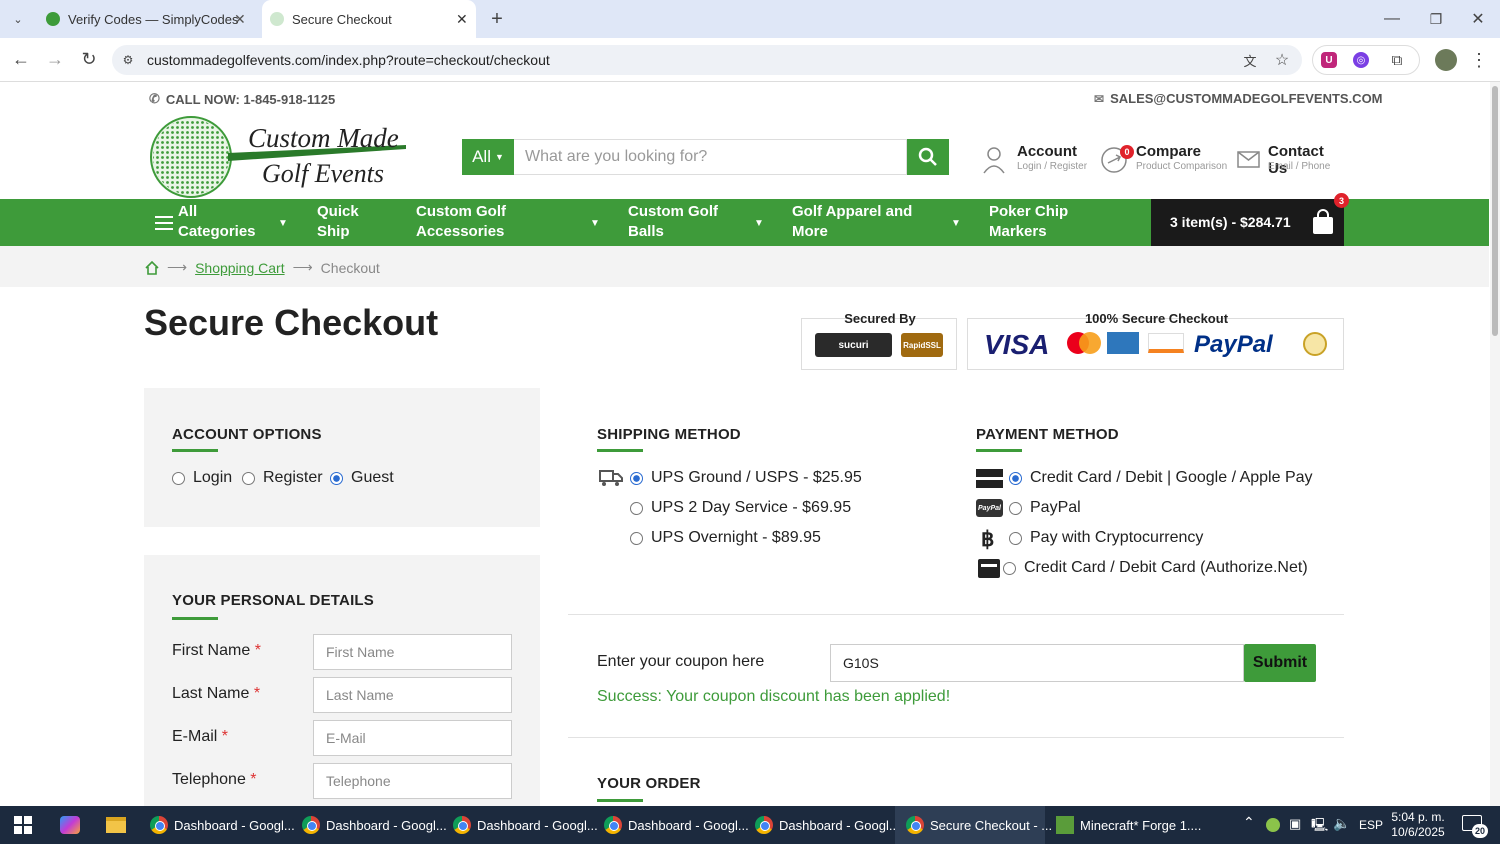 The image size is (1500, 844). Describe the element at coordinates (1436, 19) in the screenshot. I see `restore-icon: ❐` at that location.